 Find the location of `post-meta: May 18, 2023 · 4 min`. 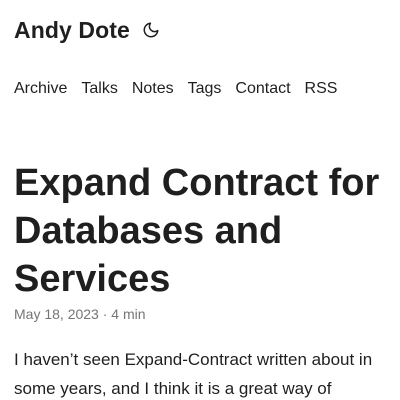

post-meta: May 18, 2023 · 4 min is located at coordinates (80, 314).